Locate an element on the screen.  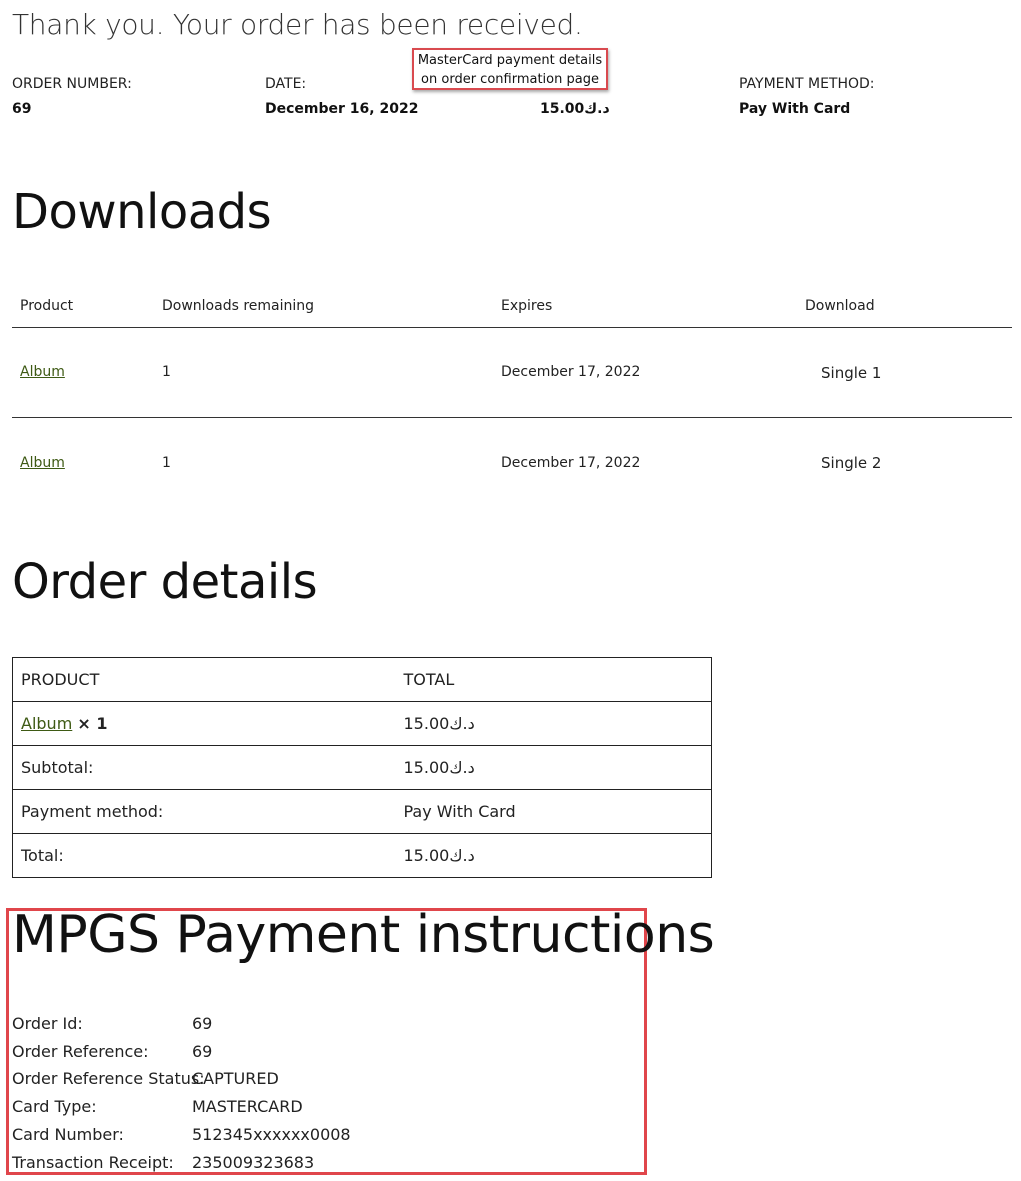
col-downloads-remaining: Downloads remaining is located at coordinates (238, 306).